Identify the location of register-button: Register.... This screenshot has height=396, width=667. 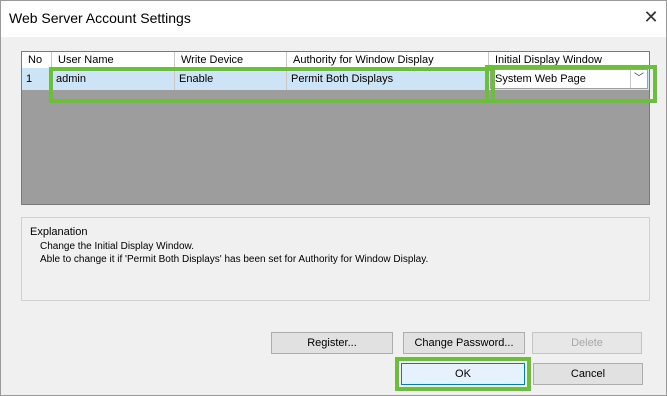
(332, 343).